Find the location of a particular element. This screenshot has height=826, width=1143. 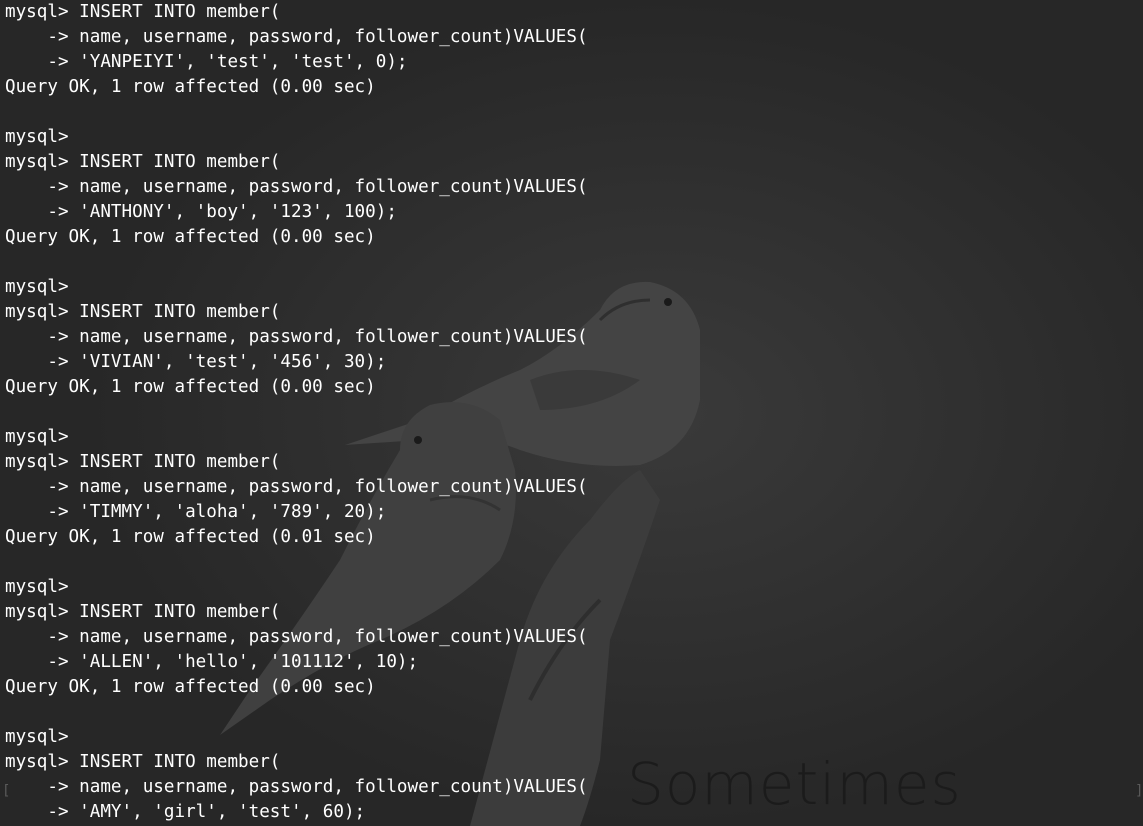

scroll-right-marker: ] is located at coordinates (1139, 791).